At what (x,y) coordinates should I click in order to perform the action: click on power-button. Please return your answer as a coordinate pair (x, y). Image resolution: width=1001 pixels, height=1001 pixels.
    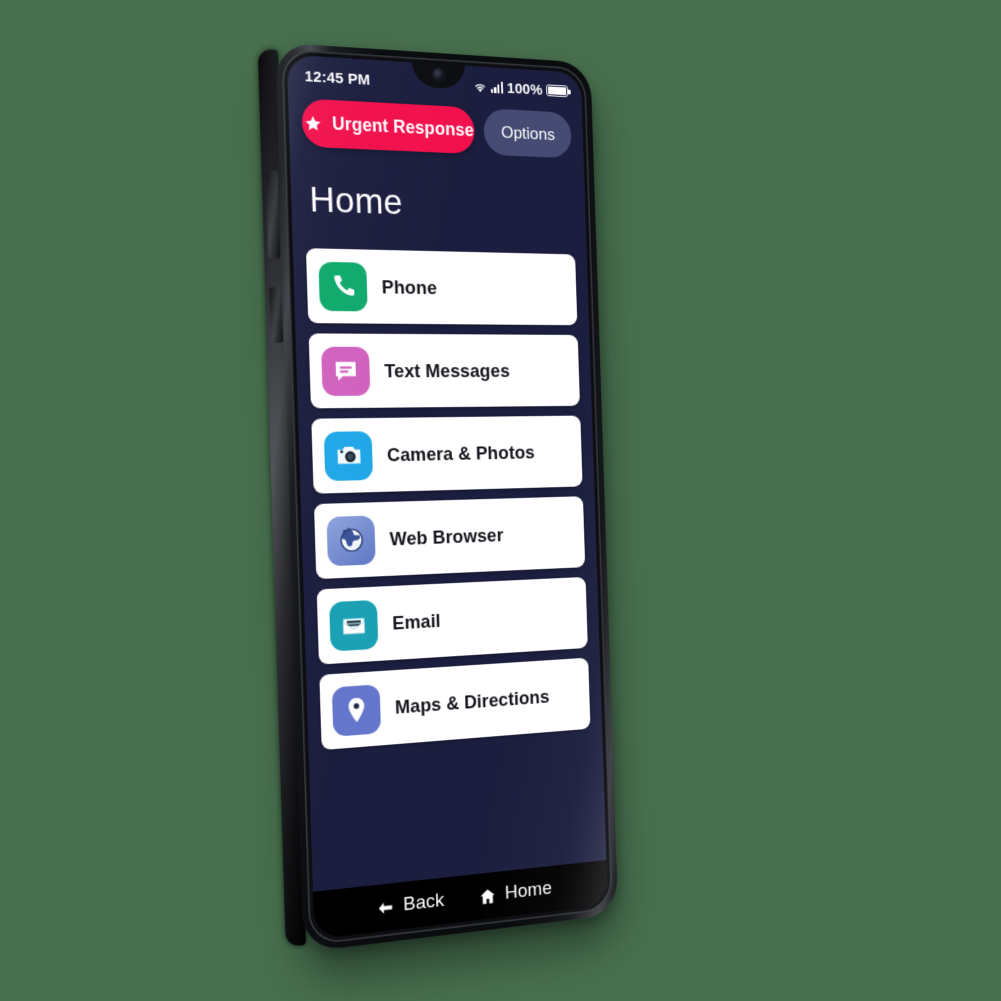
    Looking at the image, I should click on (276, 315).